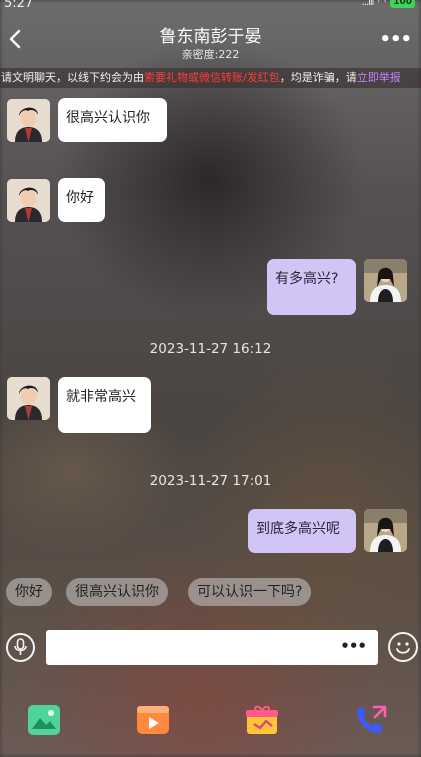 This screenshot has width=421, height=757. I want to click on bottom-toolbar, so click(210, 720).